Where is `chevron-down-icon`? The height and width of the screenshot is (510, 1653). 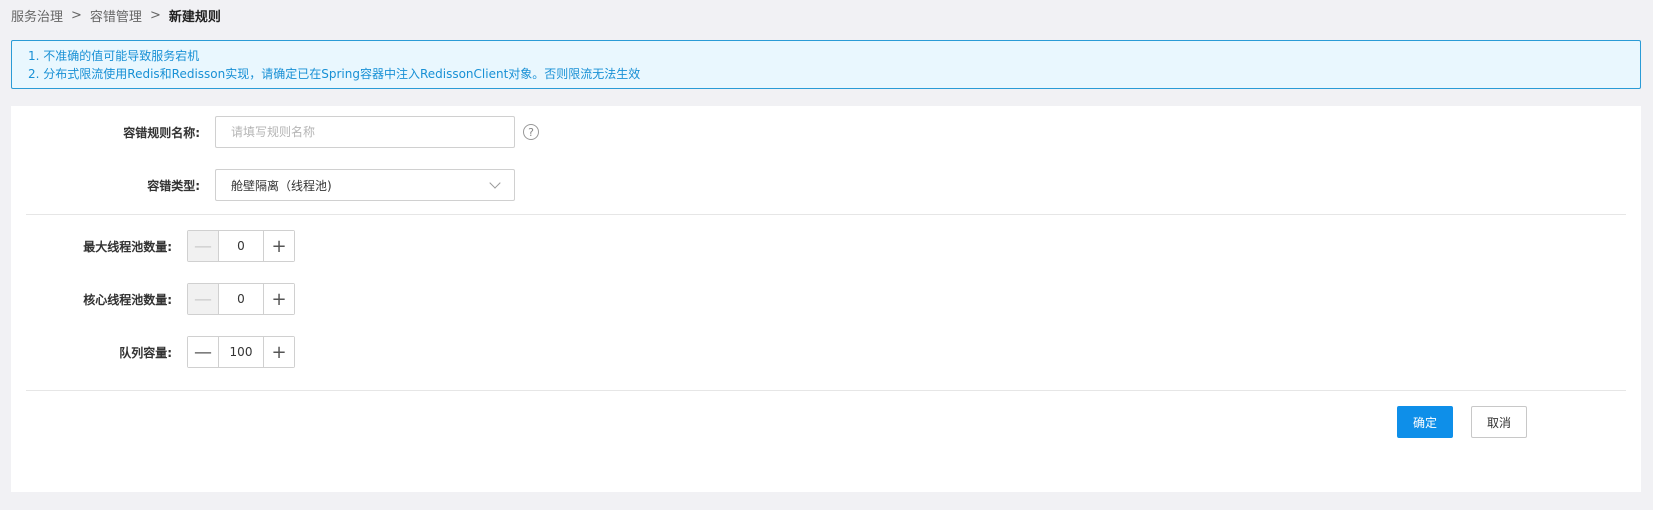 chevron-down-icon is located at coordinates (495, 183).